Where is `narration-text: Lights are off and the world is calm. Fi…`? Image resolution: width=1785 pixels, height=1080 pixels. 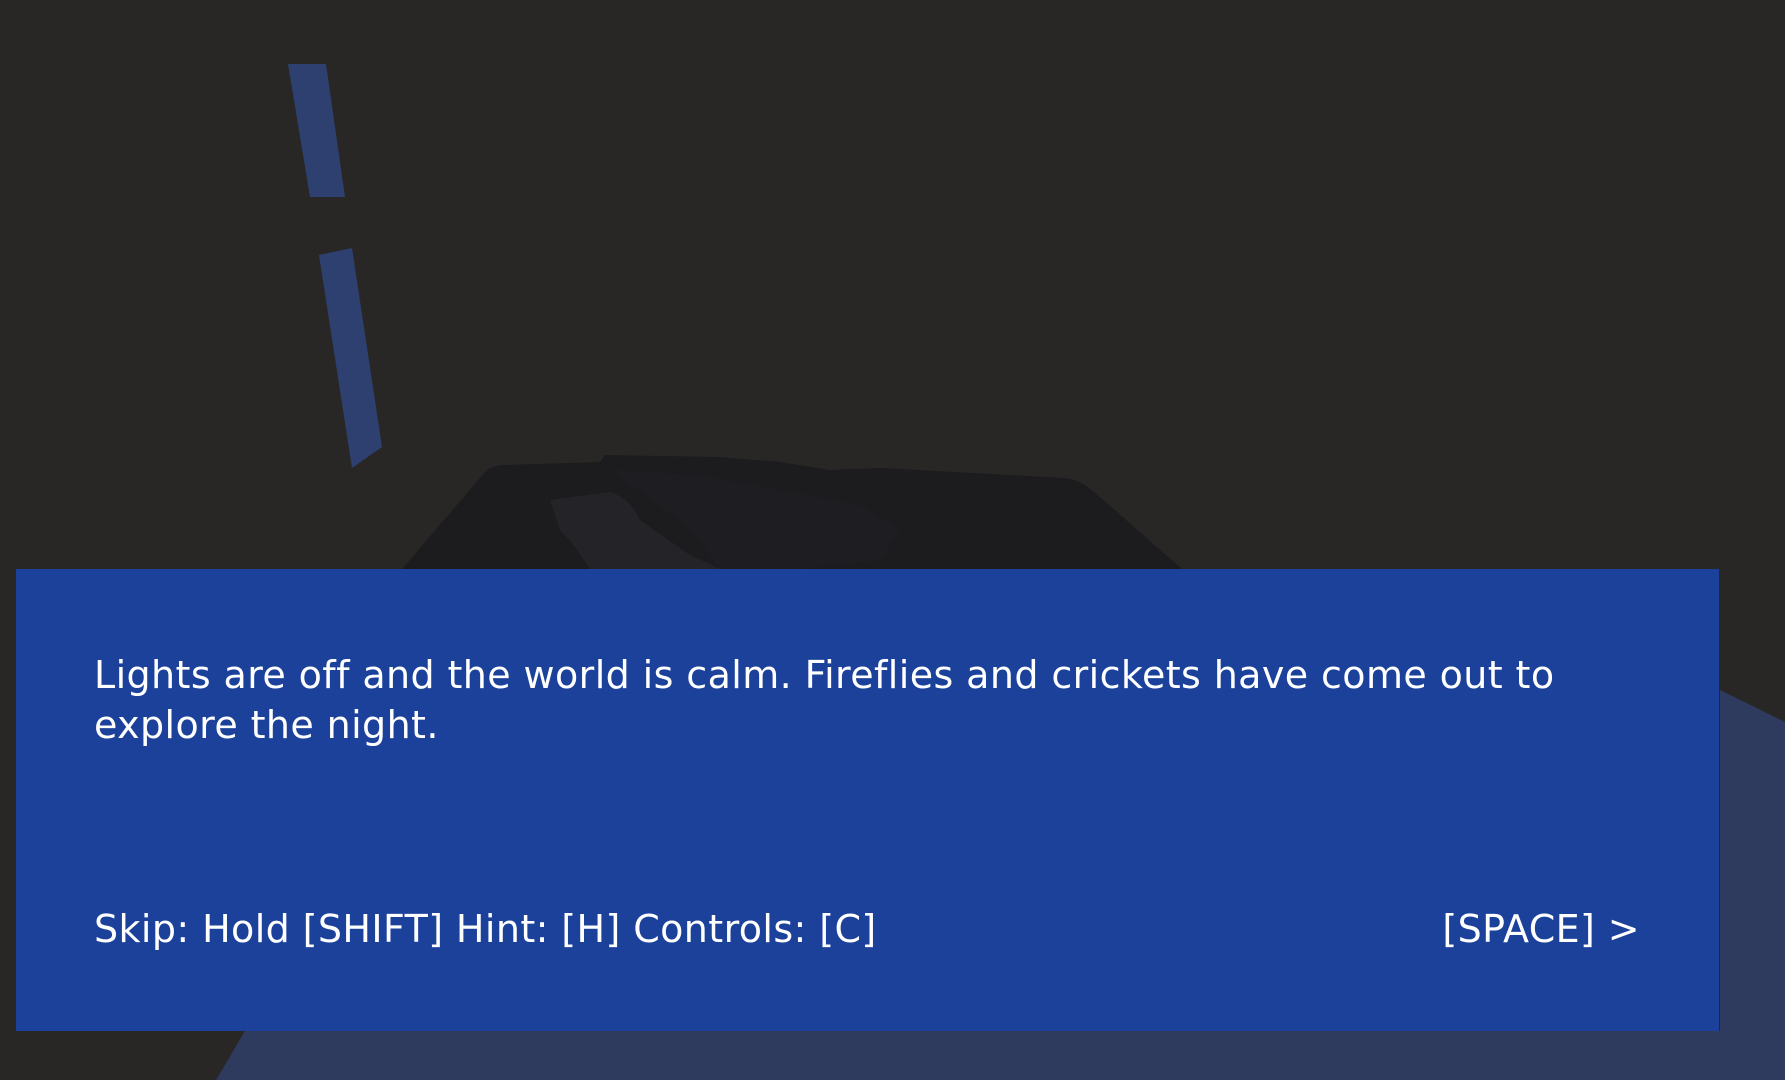
narration-text: Lights are off and the world is calm. Fi… is located at coordinates (824, 700).